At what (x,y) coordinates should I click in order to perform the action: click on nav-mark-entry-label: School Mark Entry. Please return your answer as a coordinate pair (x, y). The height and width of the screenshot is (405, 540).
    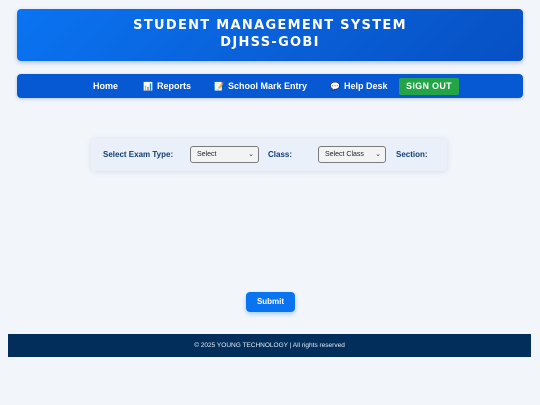
    Looking at the image, I should click on (267, 86).